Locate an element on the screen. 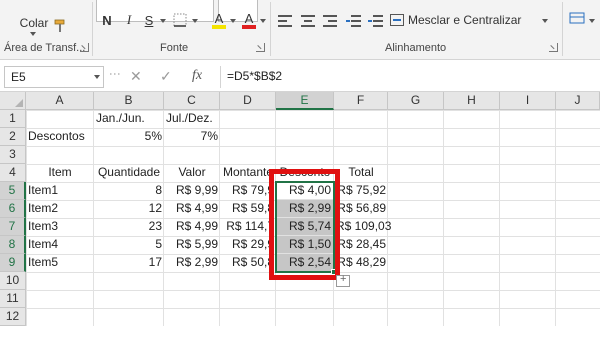 This screenshot has width=600, height=337. cell-total: R$ 75,92 is located at coordinates (361, 191).